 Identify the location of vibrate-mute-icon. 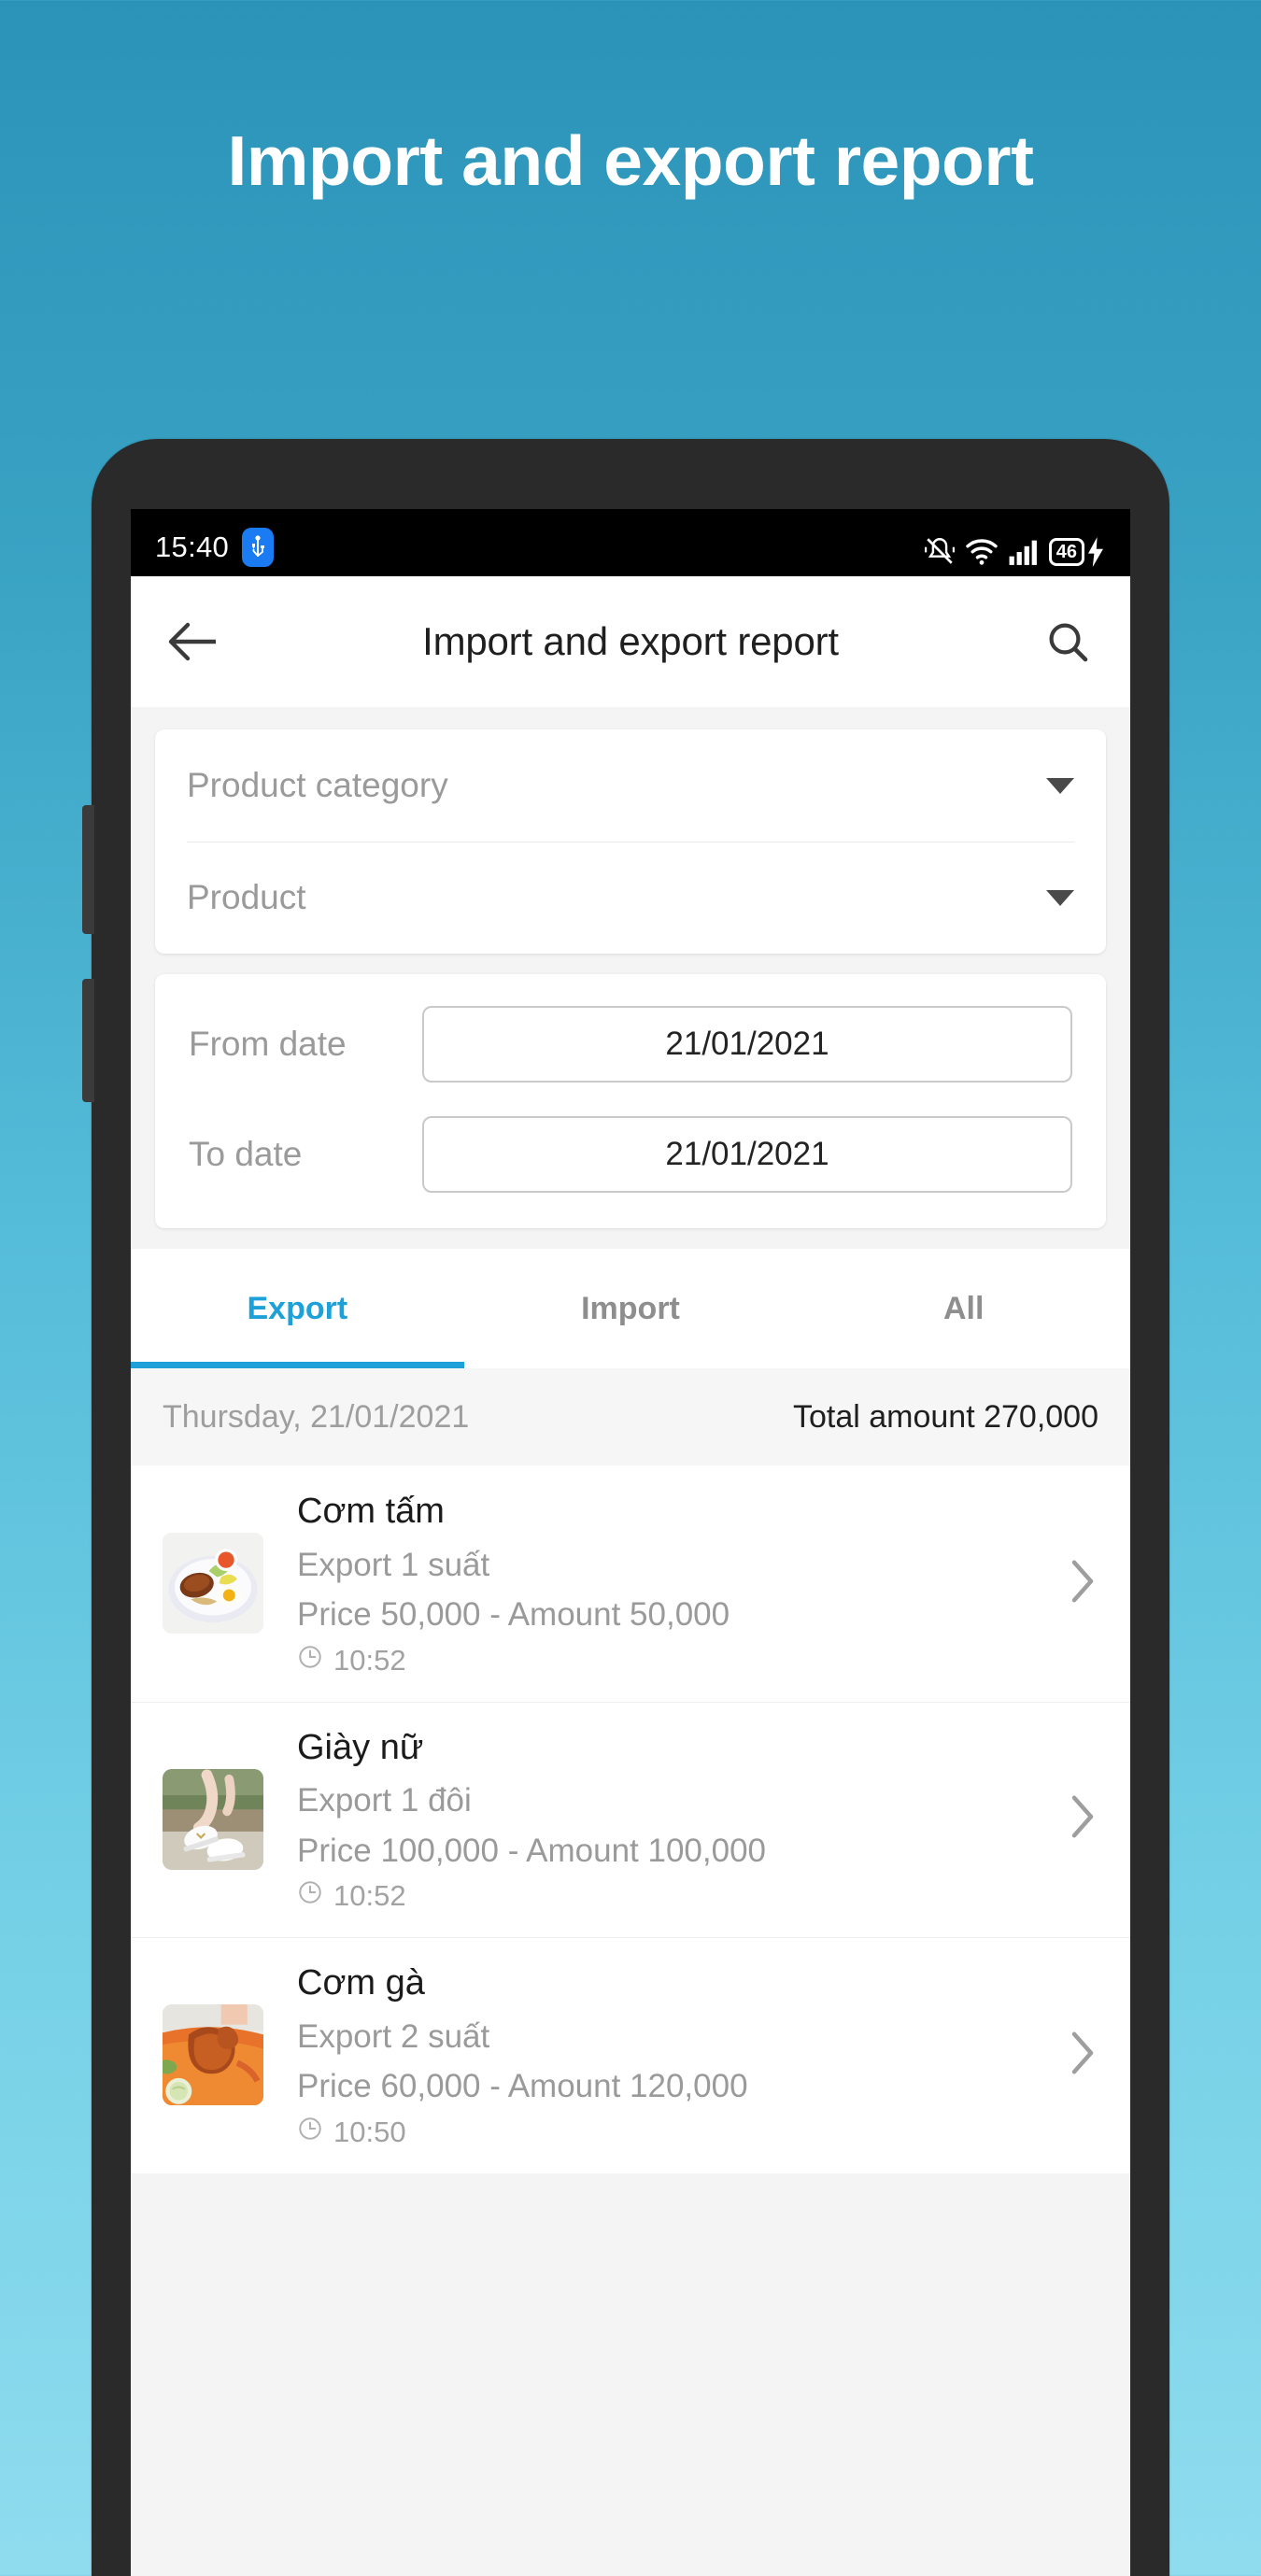
(940, 551).